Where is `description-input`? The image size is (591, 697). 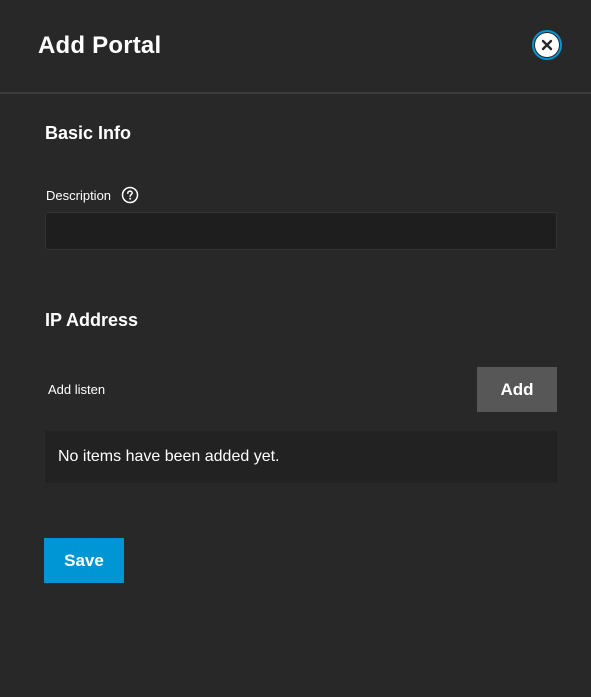
description-input is located at coordinates (301, 231).